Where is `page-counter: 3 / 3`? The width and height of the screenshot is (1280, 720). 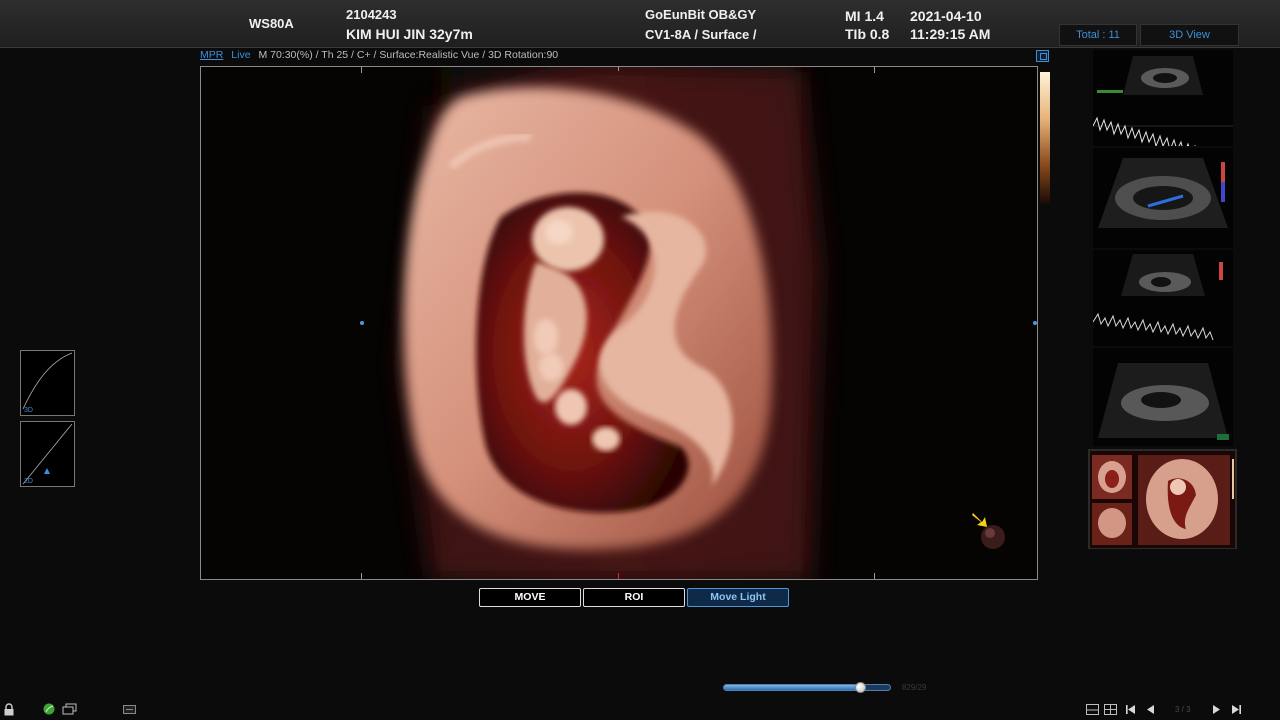 page-counter: 3 / 3 is located at coordinates (1183, 709).